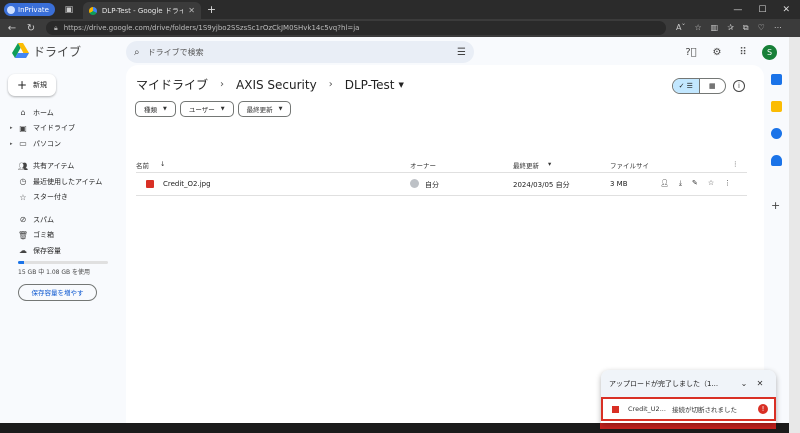 The width and height of the screenshot is (800, 433). Describe the element at coordinates (57, 292) in the screenshot. I see `get-more-storage-button: 保存容量を増やす` at that location.